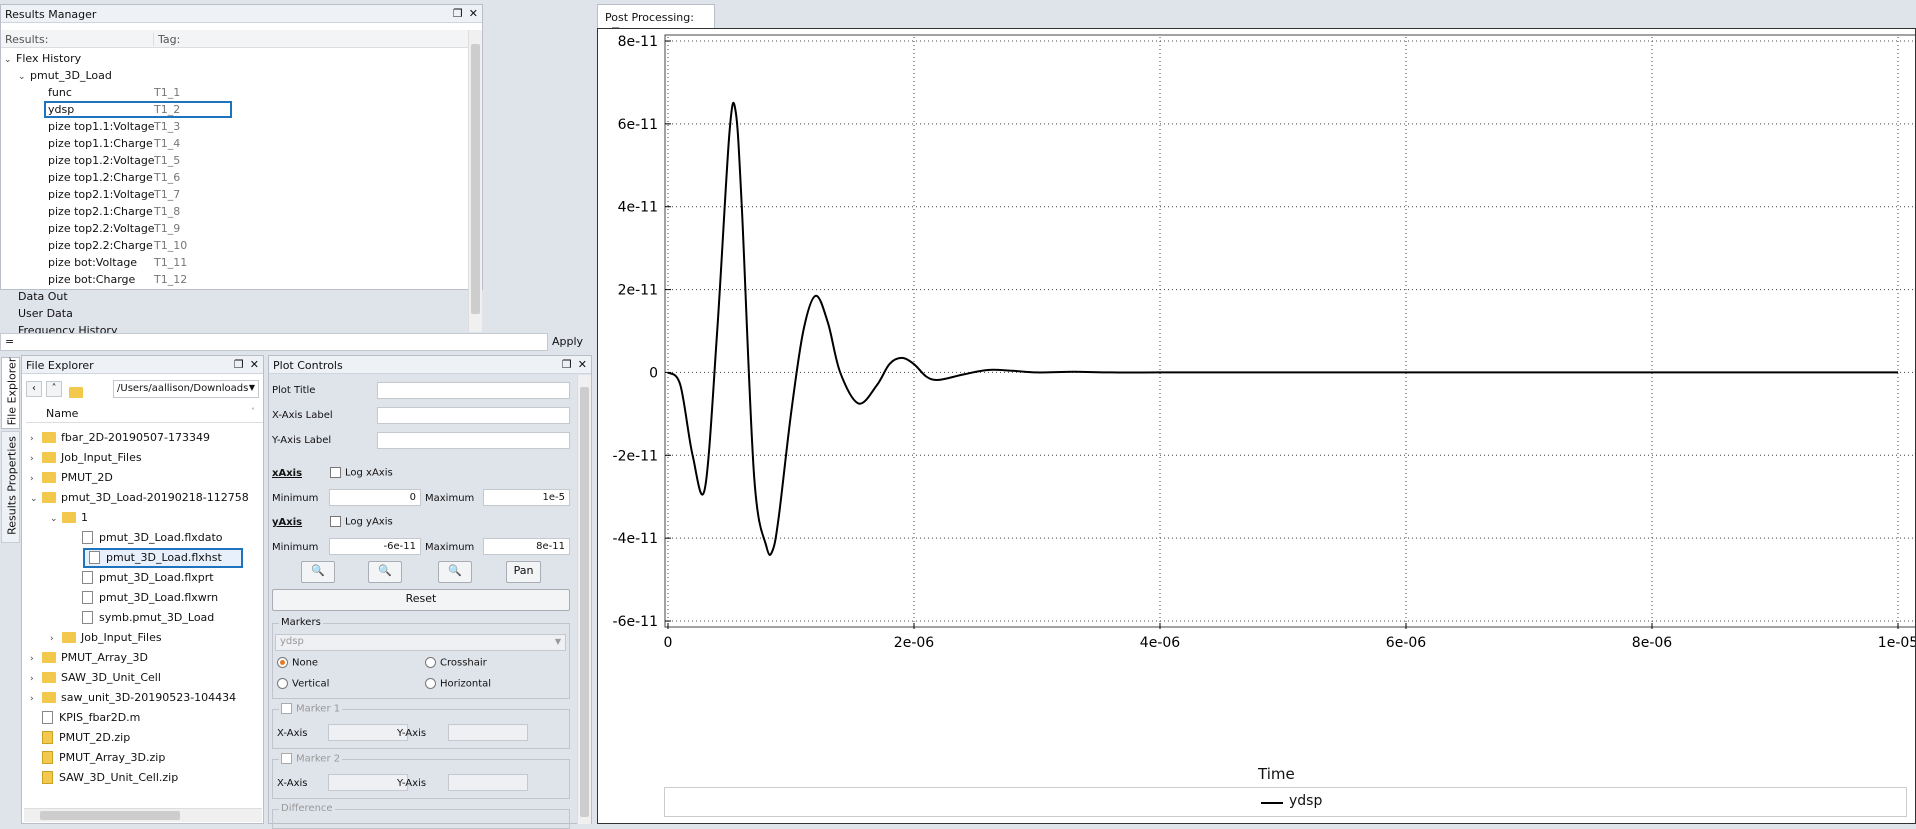  What do you see at coordinates (235, 177) in the screenshot?
I see `result-item: pize top1.2:ChargeT1_6` at bounding box center [235, 177].